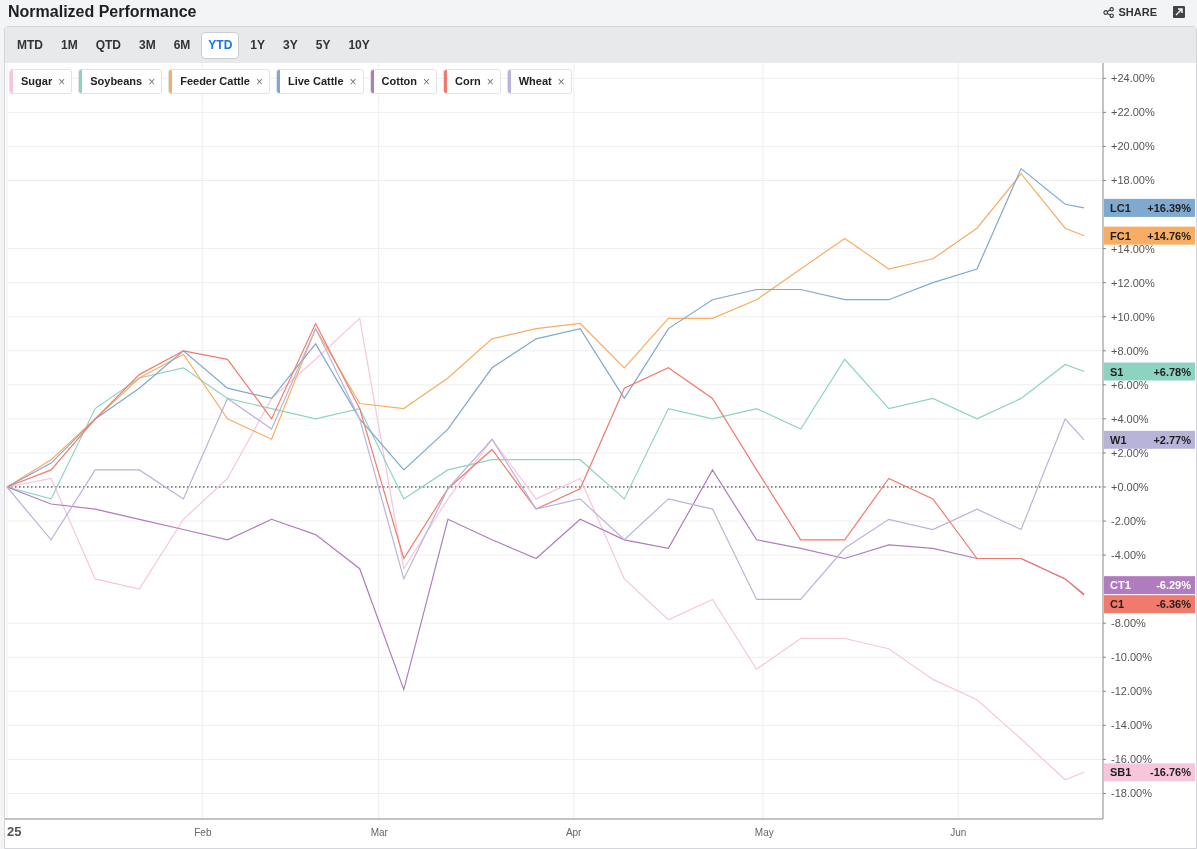 The height and width of the screenshot is (849, 1197). I want to click on x-tick-label: 25, so click(14, 831).